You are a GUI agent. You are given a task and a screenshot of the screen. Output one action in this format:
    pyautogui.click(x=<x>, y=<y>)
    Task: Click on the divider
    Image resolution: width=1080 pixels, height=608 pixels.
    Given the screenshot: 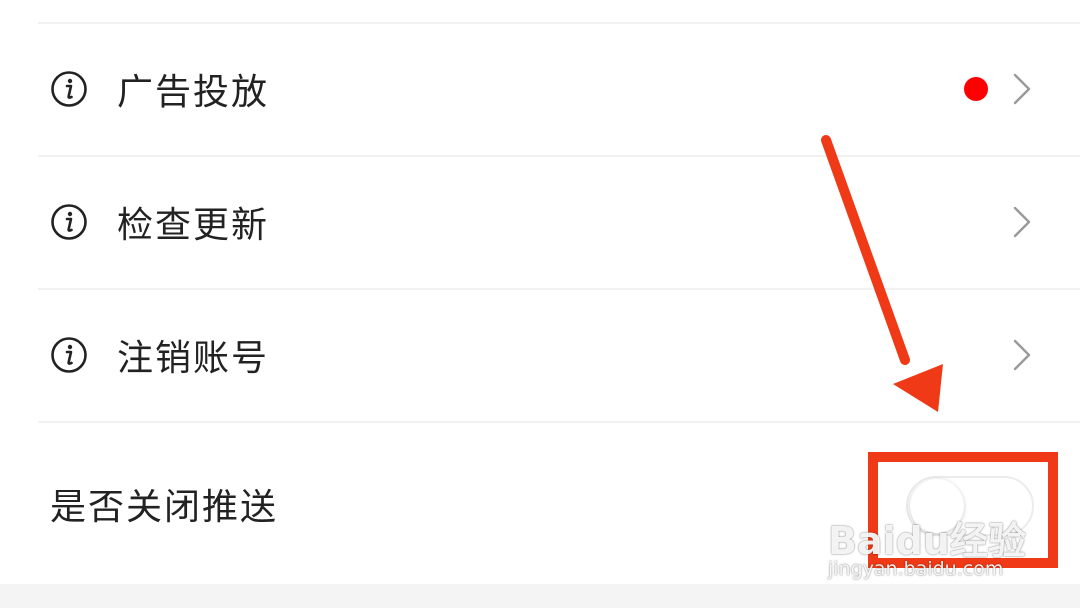 What is the action you would take?
    pyautogui.click(x=559, y=422)
    